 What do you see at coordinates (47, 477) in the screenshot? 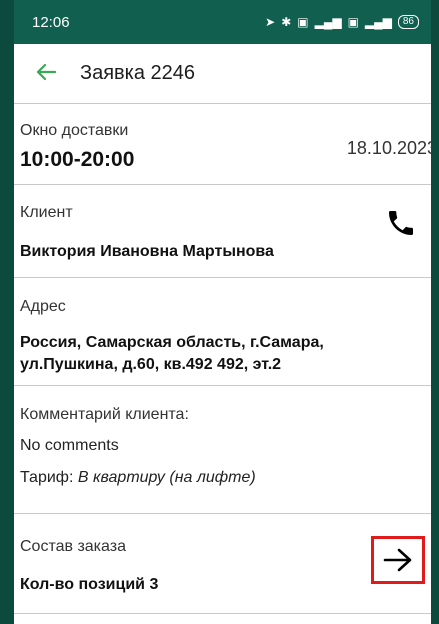
I see `tariff-label: Тариф:` at bounding box center [47, 477].